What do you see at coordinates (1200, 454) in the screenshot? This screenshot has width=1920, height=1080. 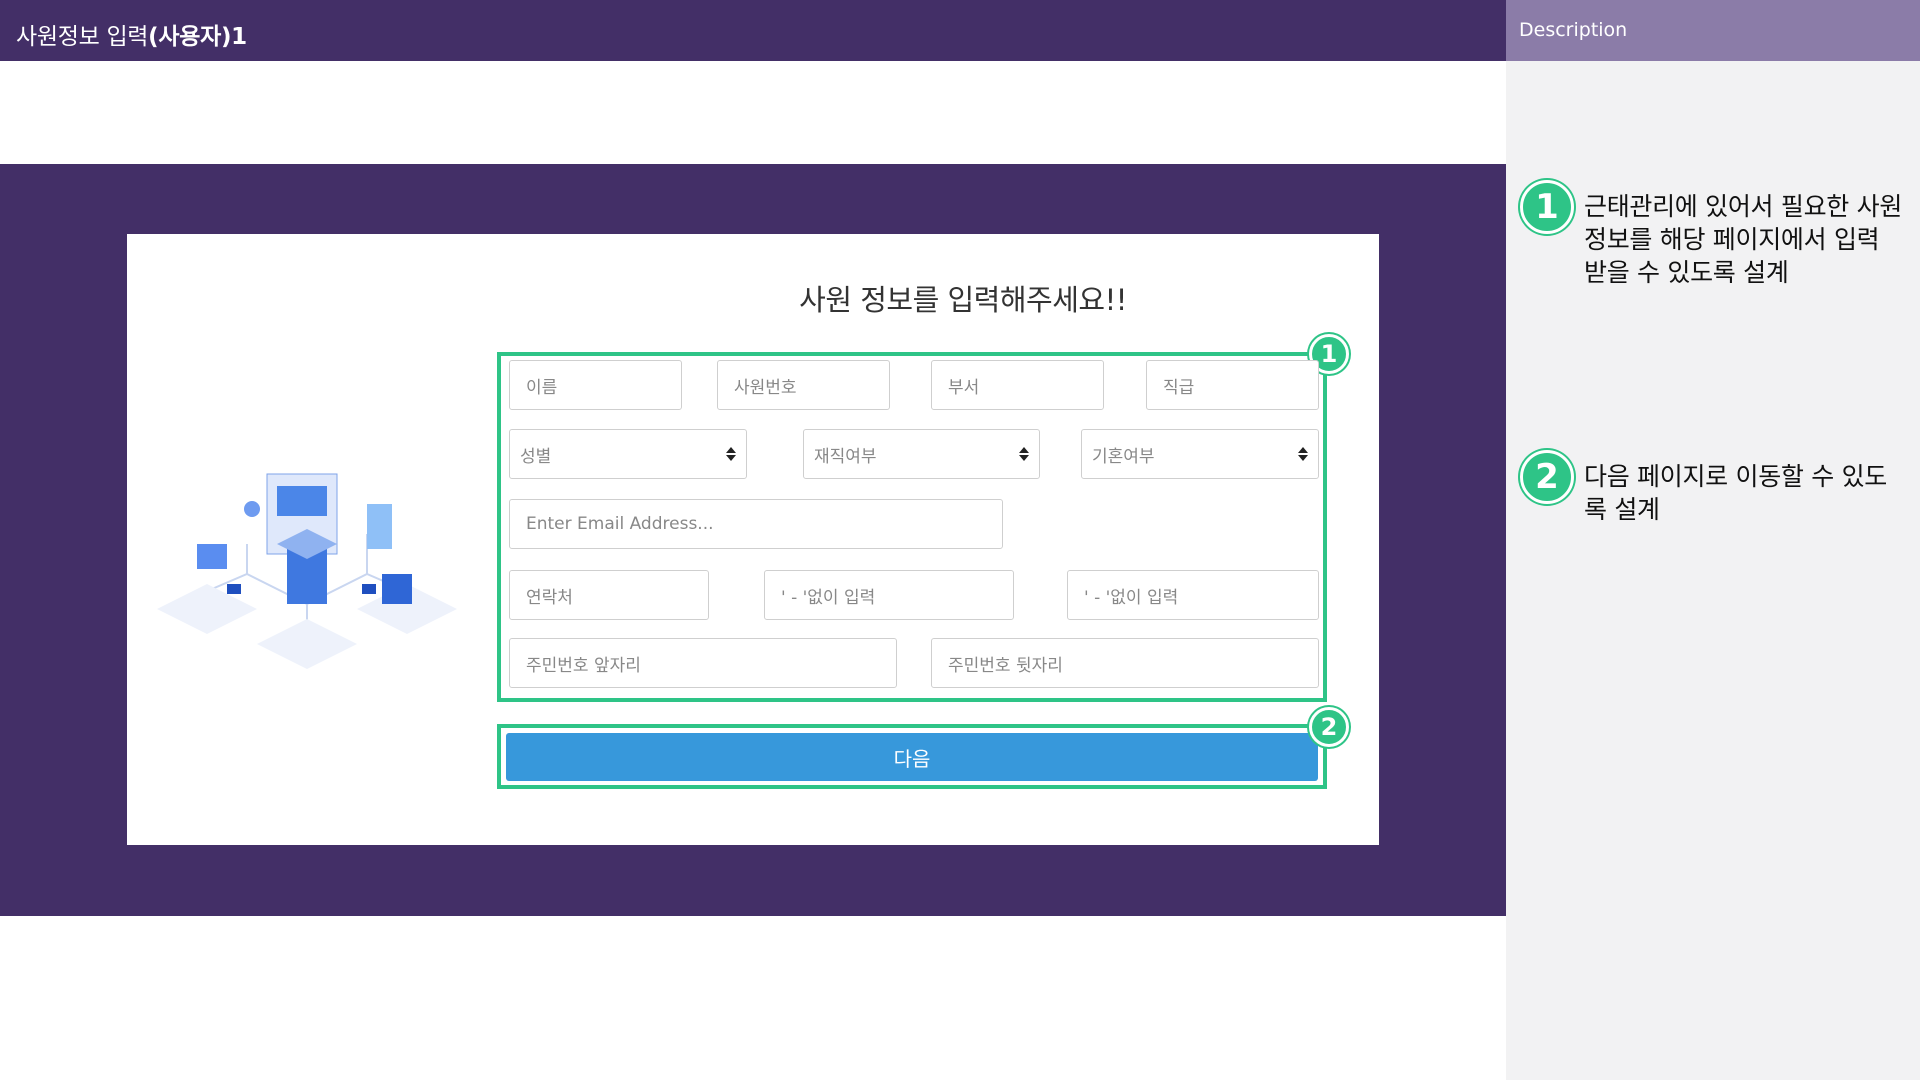 I see `marital-status-select: 기혼여부` at bounding box center [1200, 454].